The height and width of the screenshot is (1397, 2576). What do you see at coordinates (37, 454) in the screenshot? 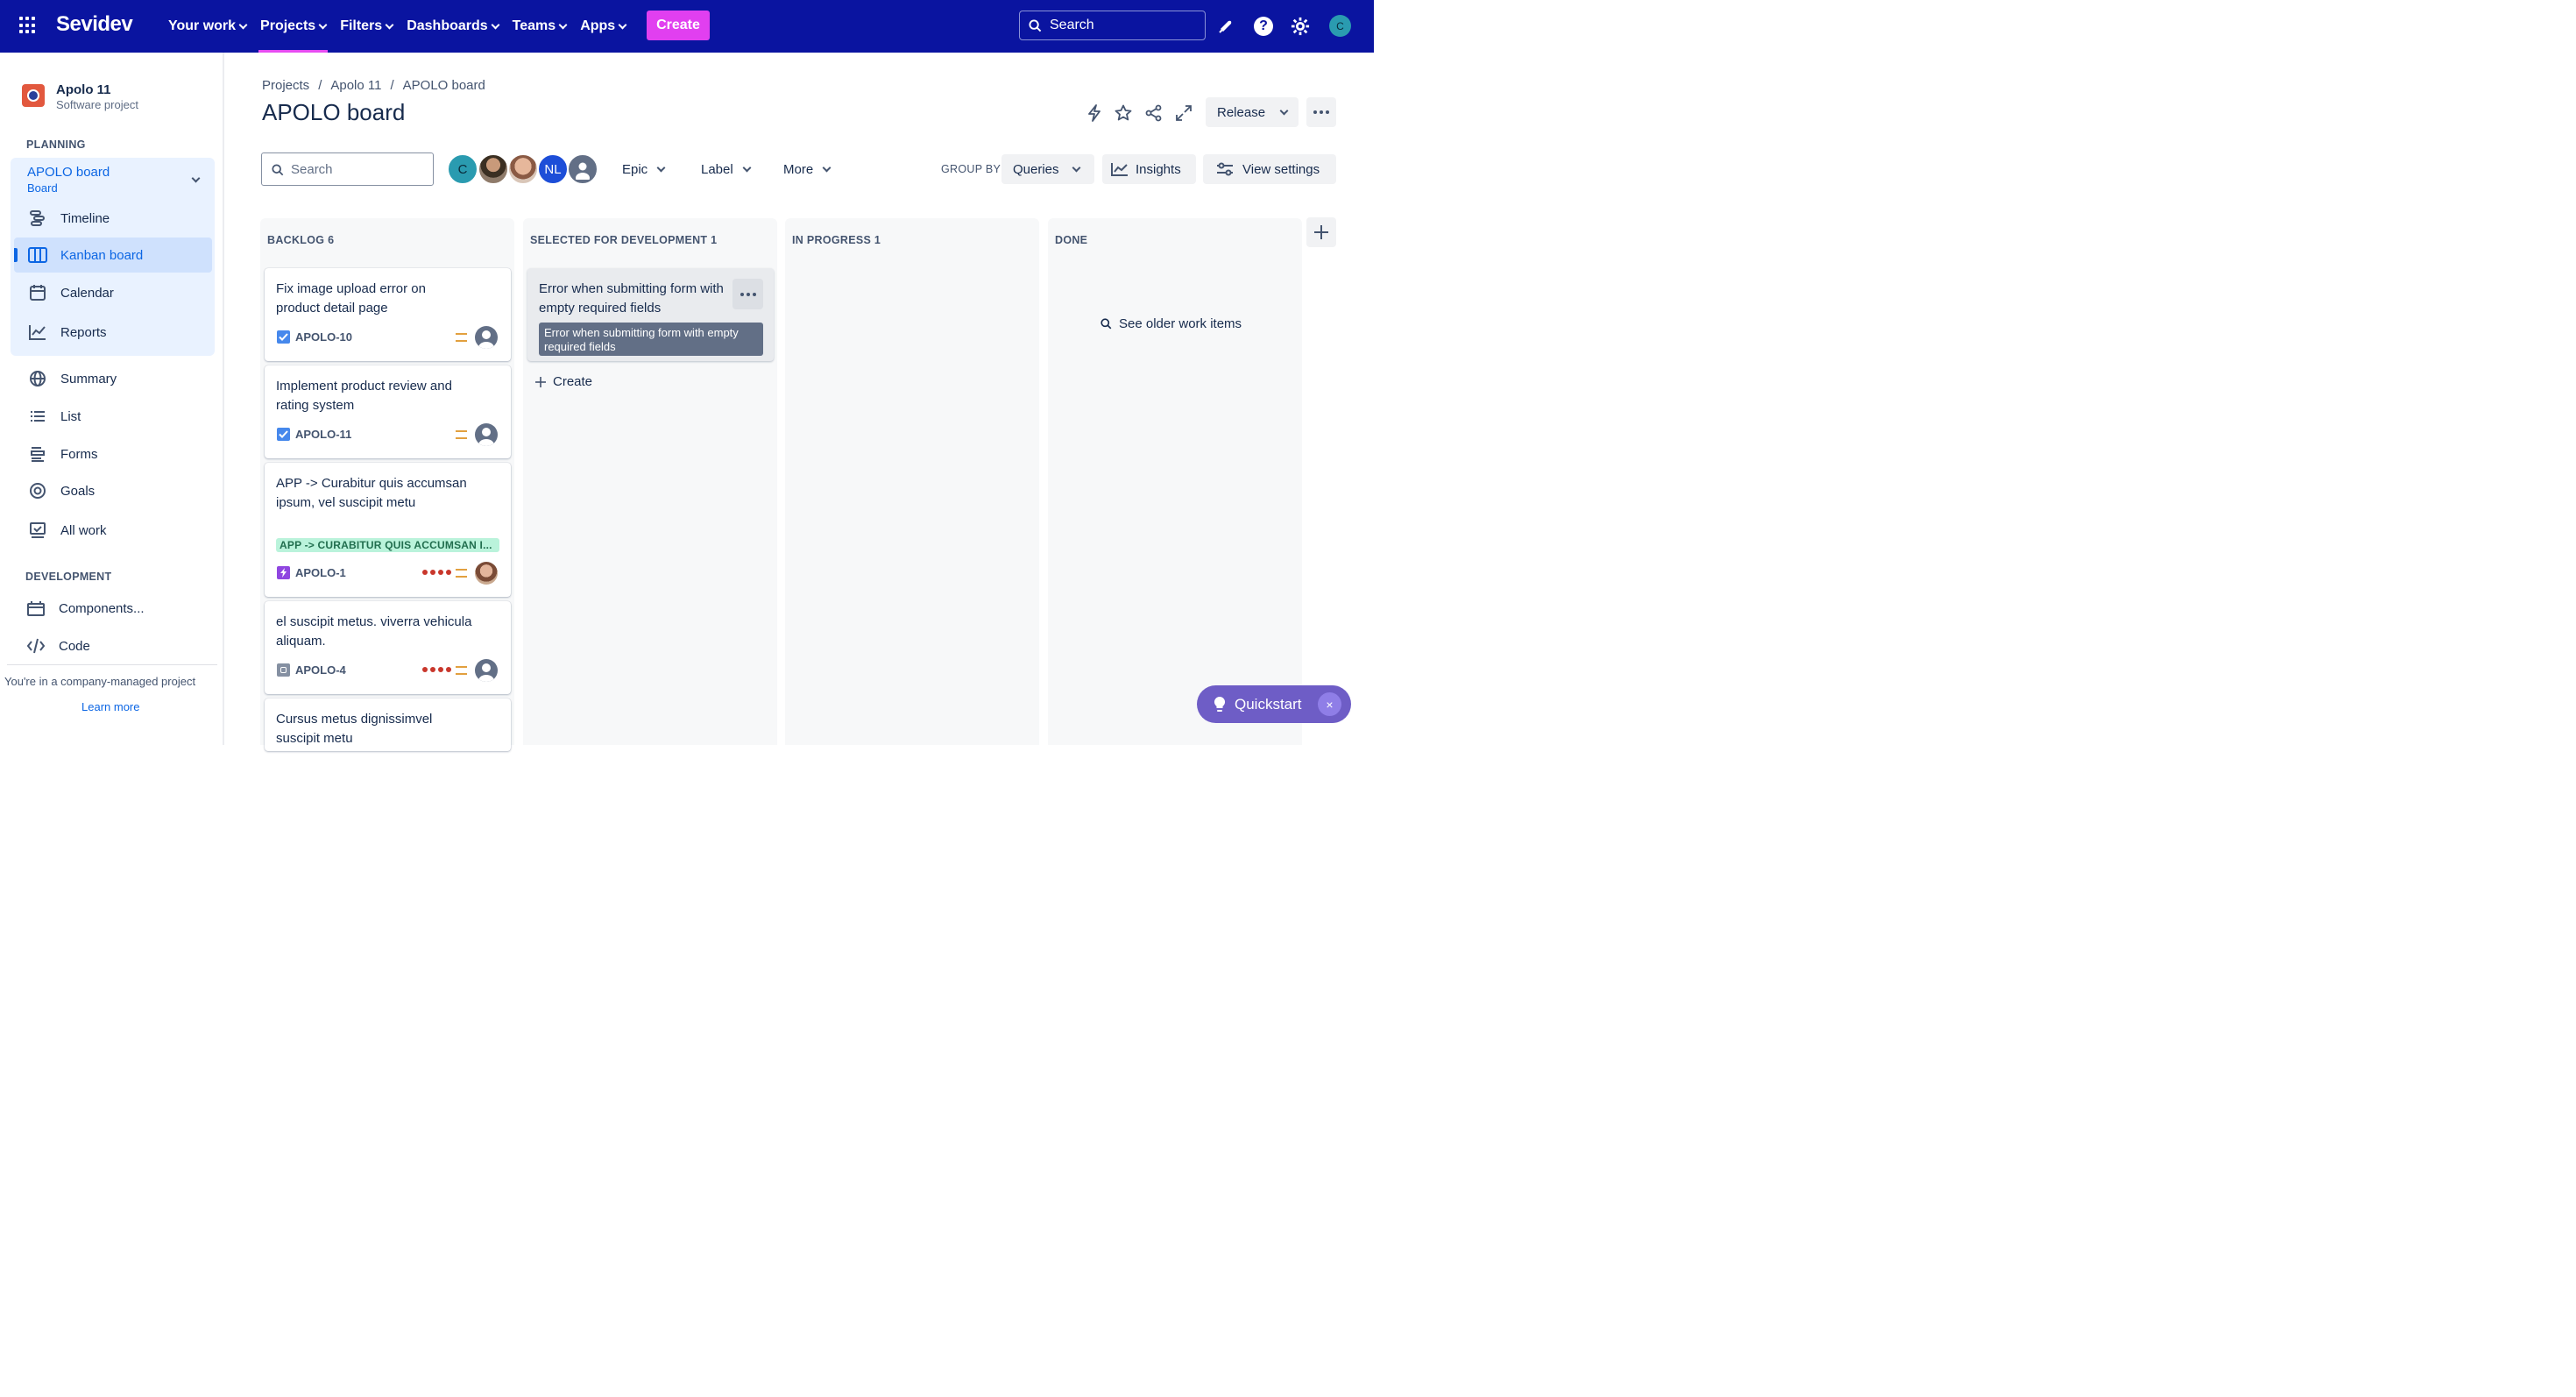
I see `forms-icon` at bounding box center [37, 454].